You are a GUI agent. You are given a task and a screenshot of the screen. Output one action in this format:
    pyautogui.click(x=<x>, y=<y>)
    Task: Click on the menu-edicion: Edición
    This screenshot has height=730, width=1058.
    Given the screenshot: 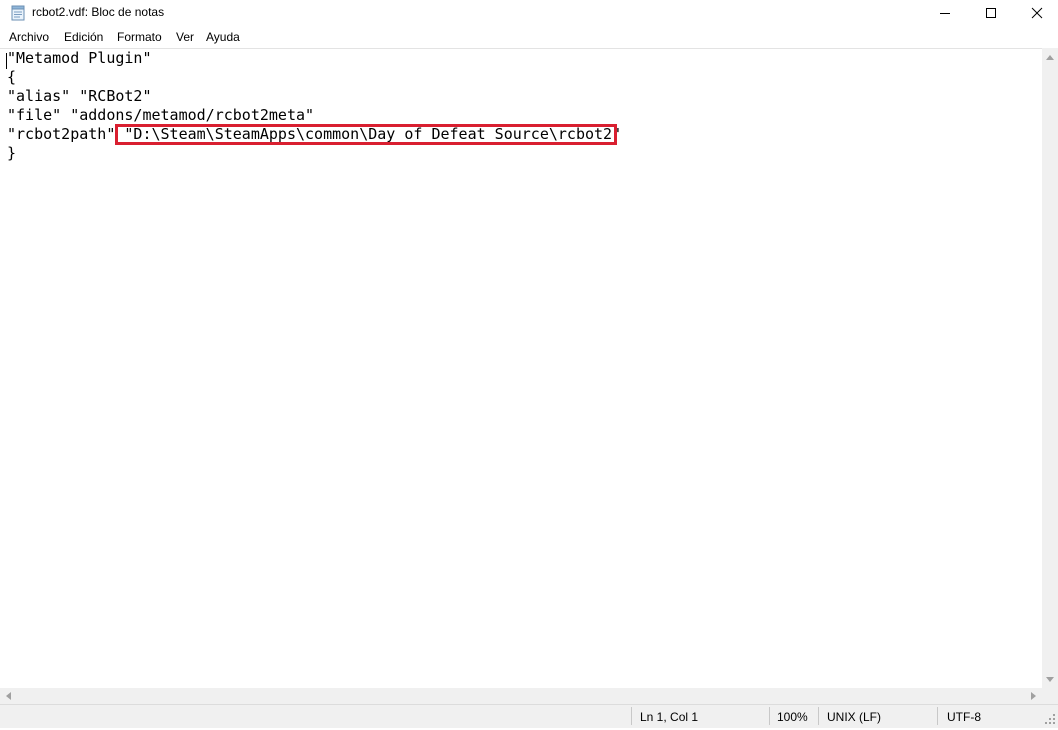 What is the action you would take?
    pyautogui.click(x=83, y=37)
    